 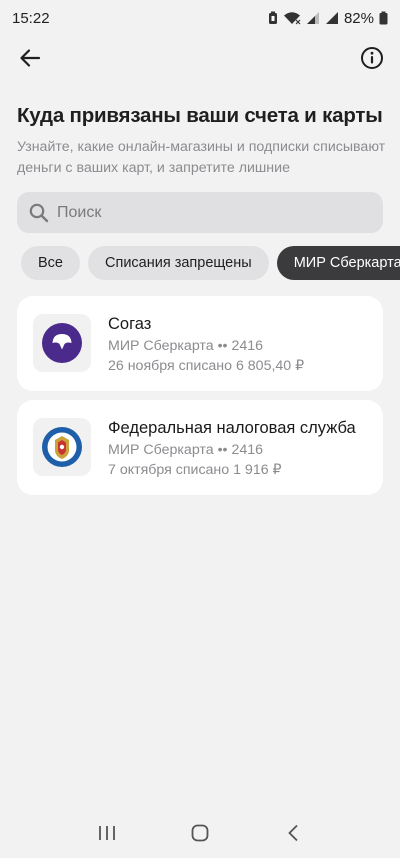 What do you see at coordinates (130, 324) in the screenshot?
I see `merchant-name: Согаз` at bounding box center [130, 324].